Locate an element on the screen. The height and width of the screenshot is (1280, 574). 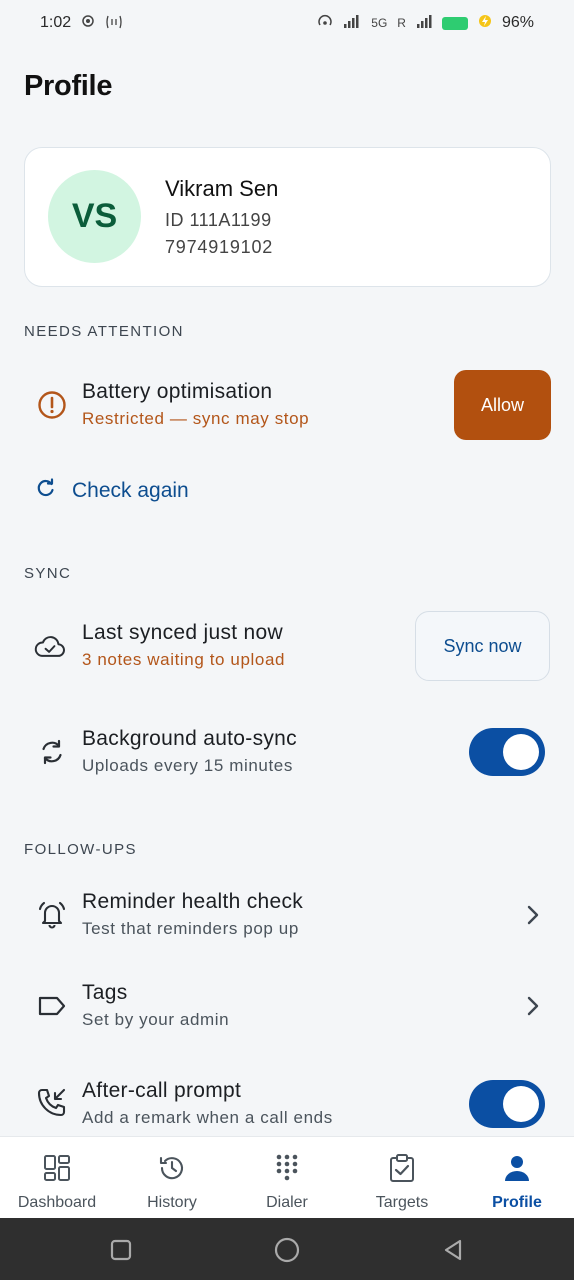
sync-now-button: Sync now is located at coordinates (482, 646).